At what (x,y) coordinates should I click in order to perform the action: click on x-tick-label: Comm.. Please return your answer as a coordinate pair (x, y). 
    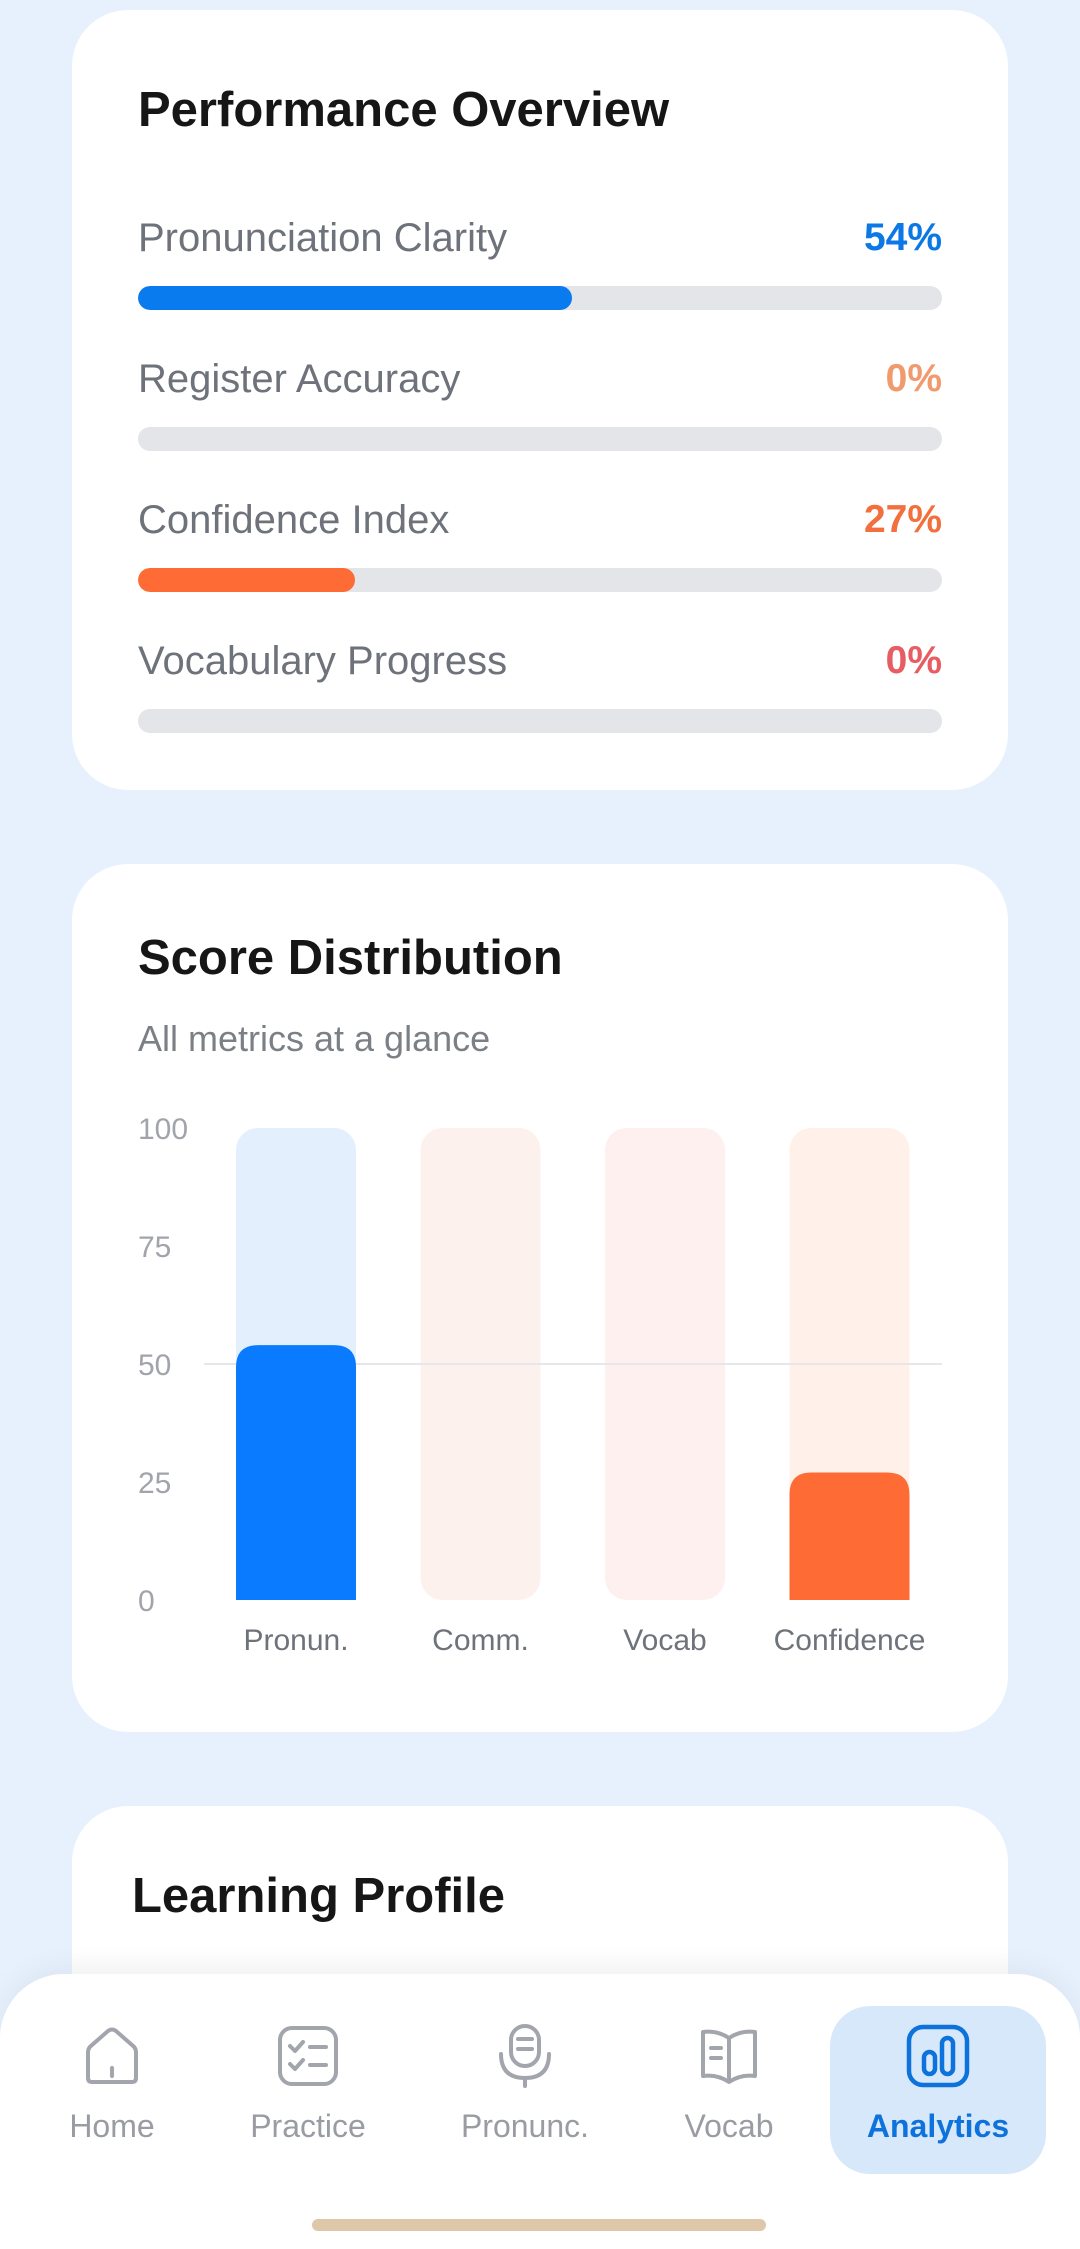
    Looking at the image, I should click on (480, 1640).